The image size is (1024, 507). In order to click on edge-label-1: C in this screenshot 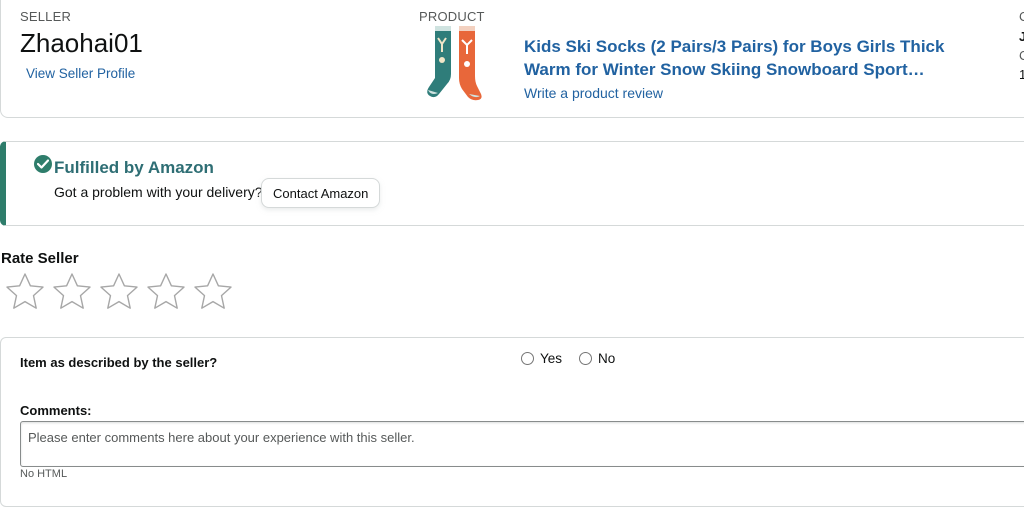, I will do `click(1021, 16)`.